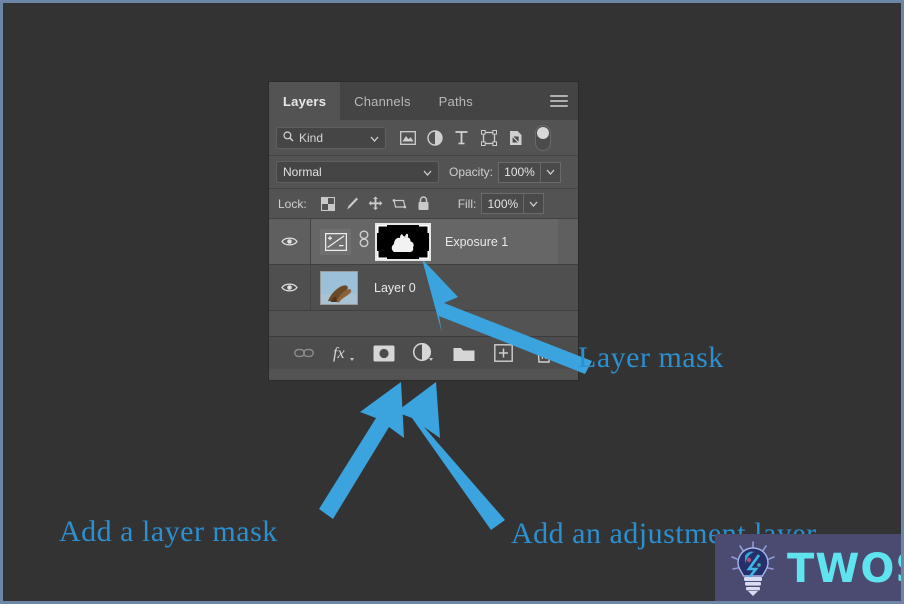 This screenshot has width=904, height=604. Describe the element at coordinates (844, 569) in the screenshot. I see `watermark-text: TWOS` at that location.